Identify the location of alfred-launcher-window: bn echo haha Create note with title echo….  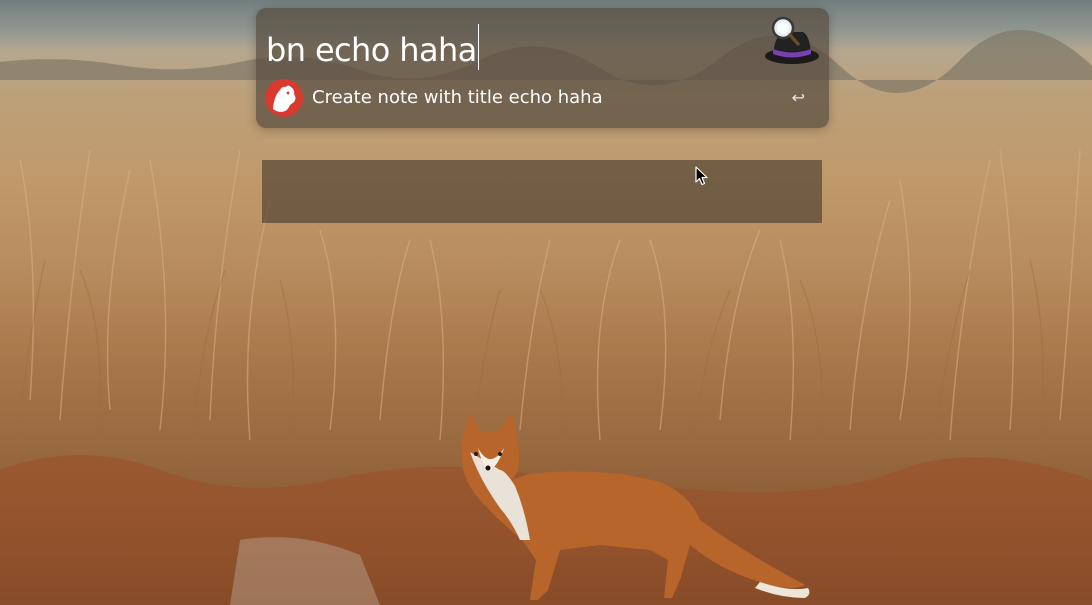
(542, 68).